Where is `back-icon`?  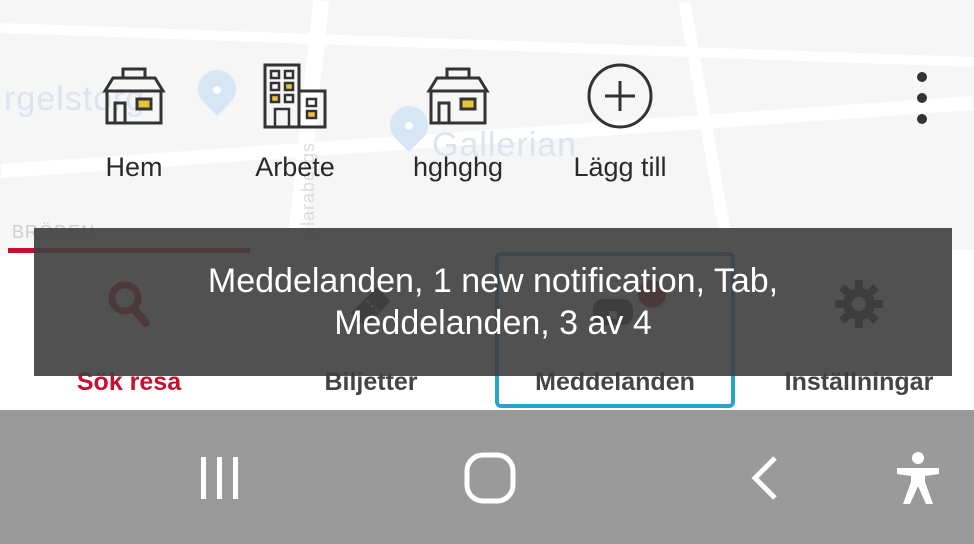 back-icon is located at coordinates (764, 478).